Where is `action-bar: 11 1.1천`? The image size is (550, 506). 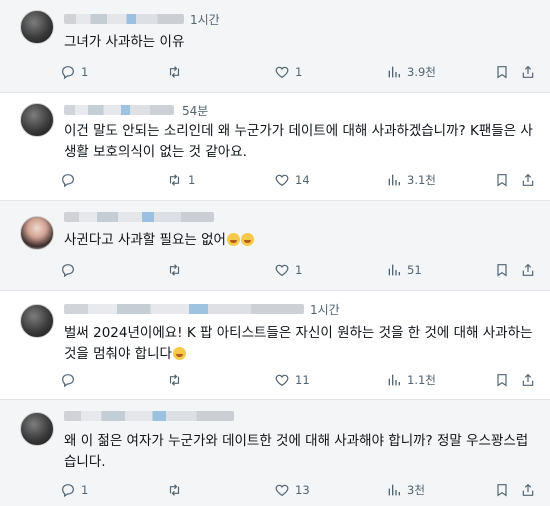 action-bar: 11 1.1천 is located at coordinates (297, 381).